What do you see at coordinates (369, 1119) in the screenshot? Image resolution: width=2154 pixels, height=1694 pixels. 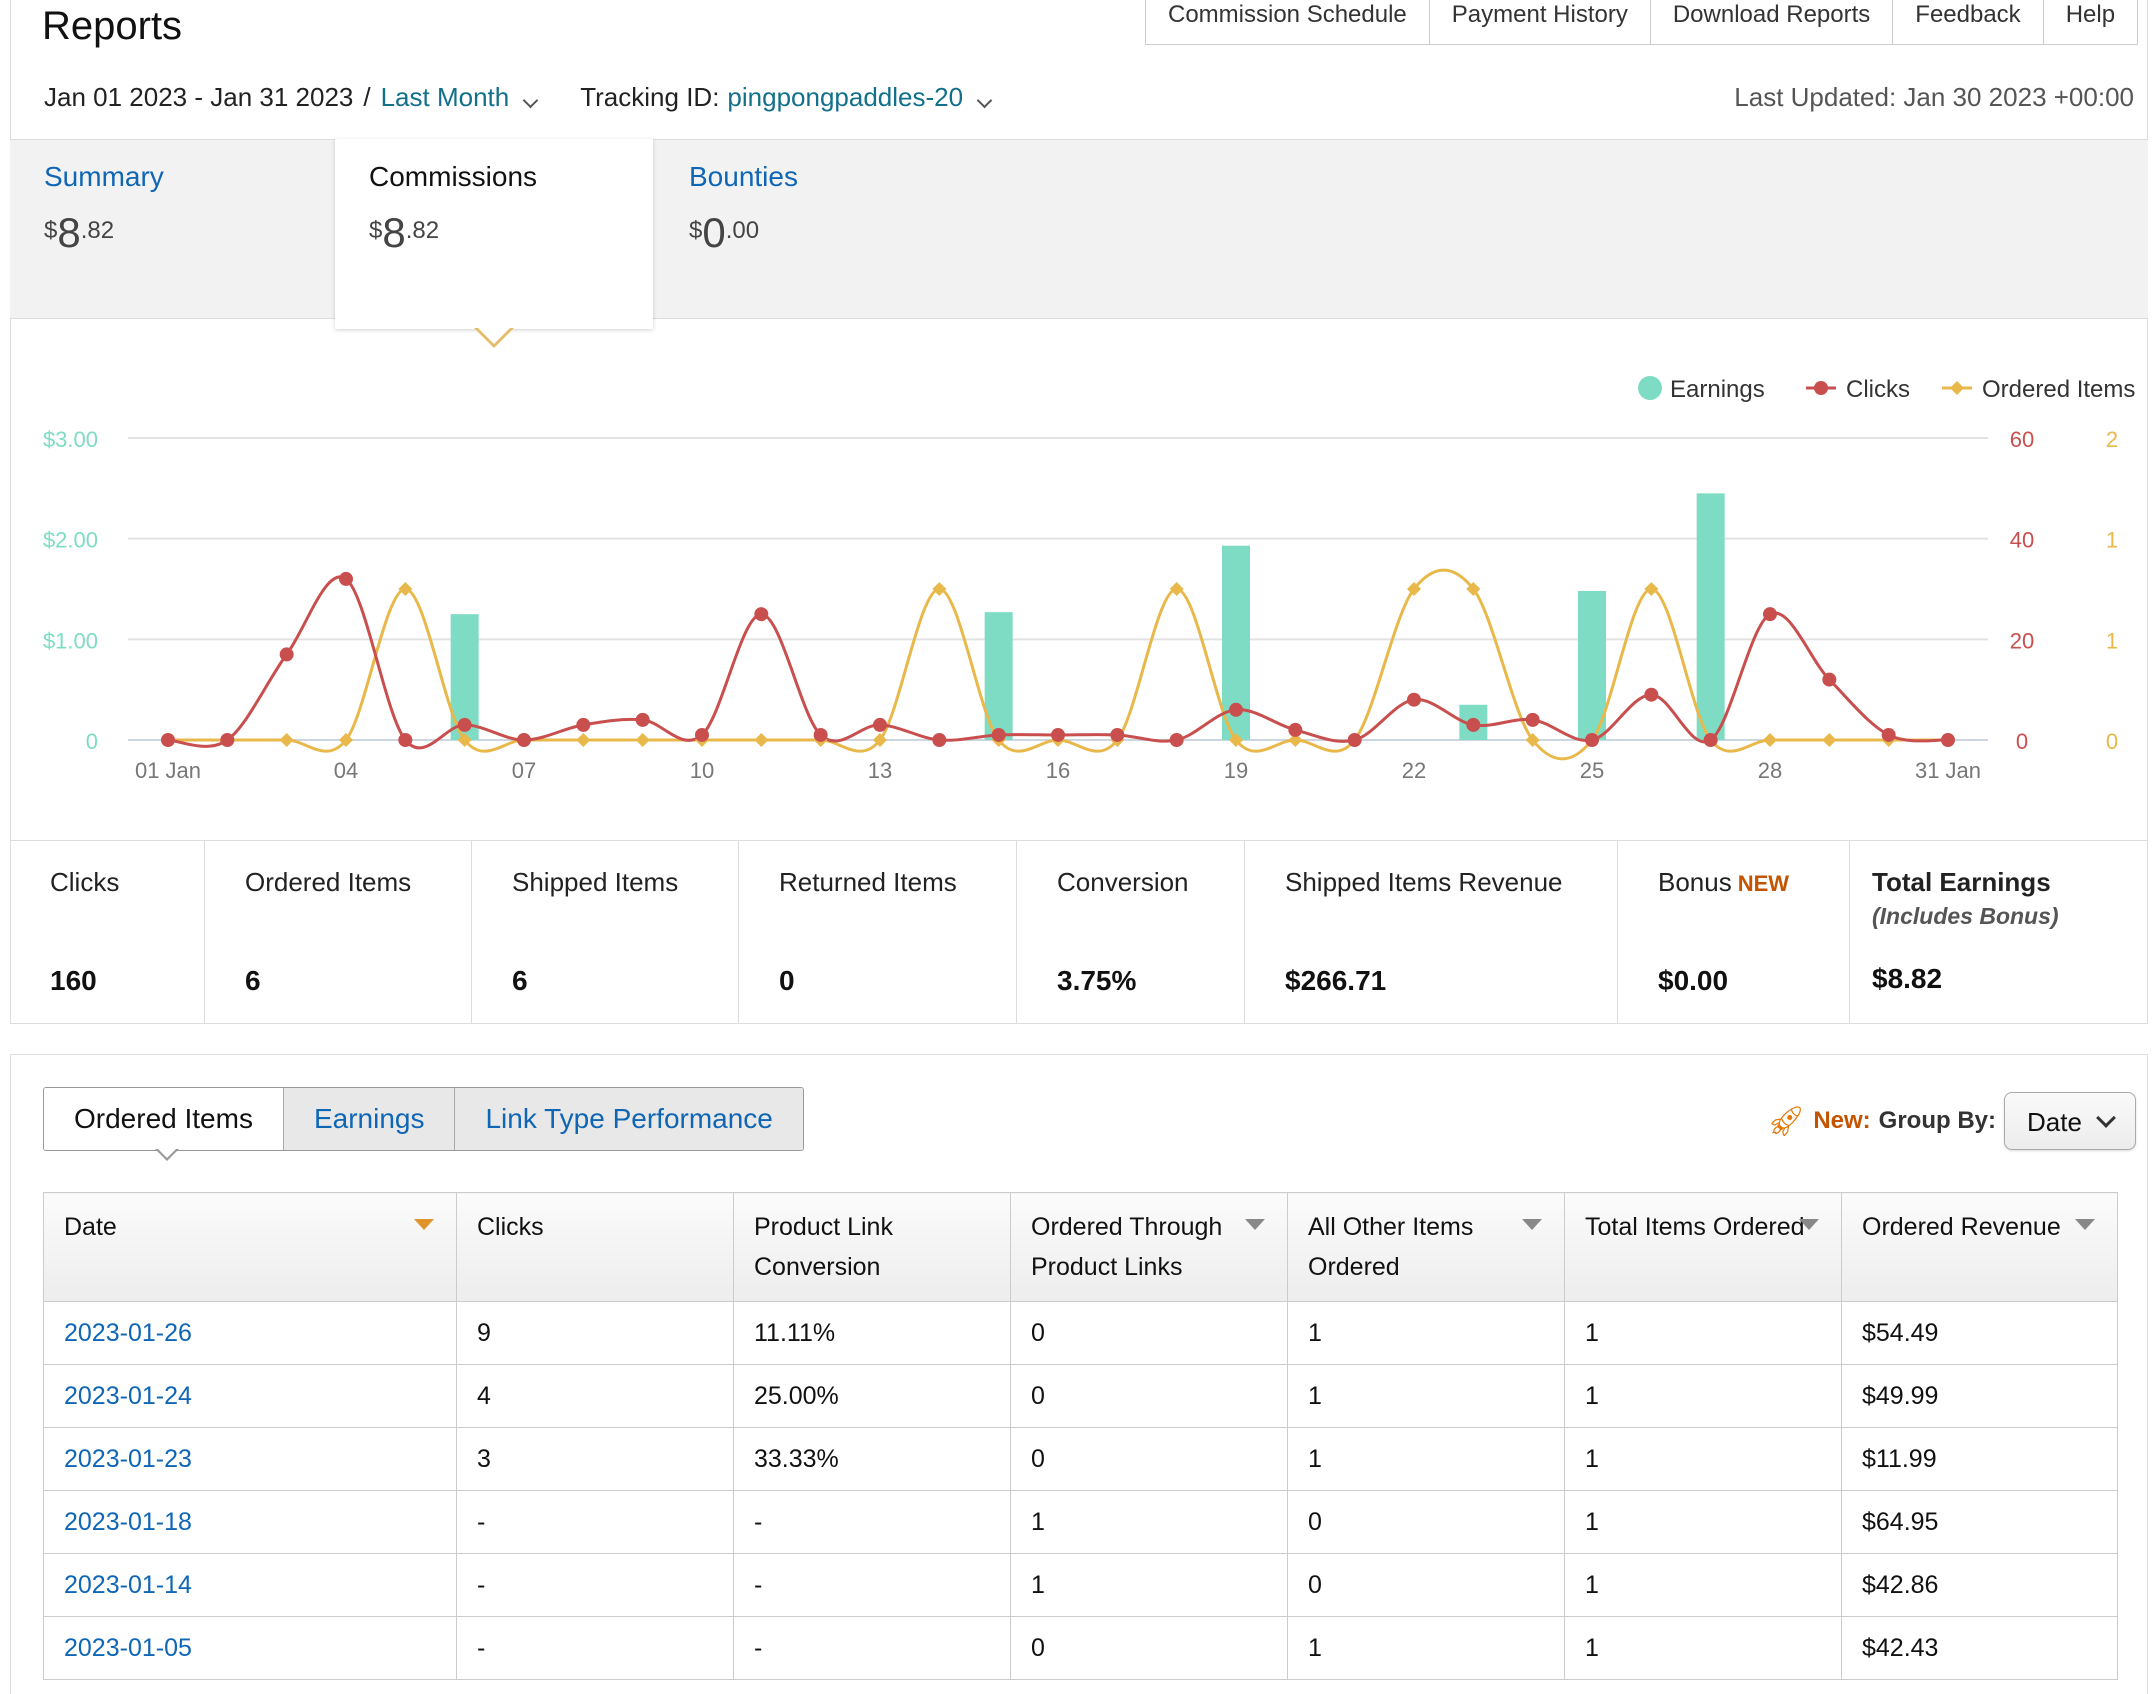 I see `tab-earnings: Earnings` at bounding box center [369, 1119].